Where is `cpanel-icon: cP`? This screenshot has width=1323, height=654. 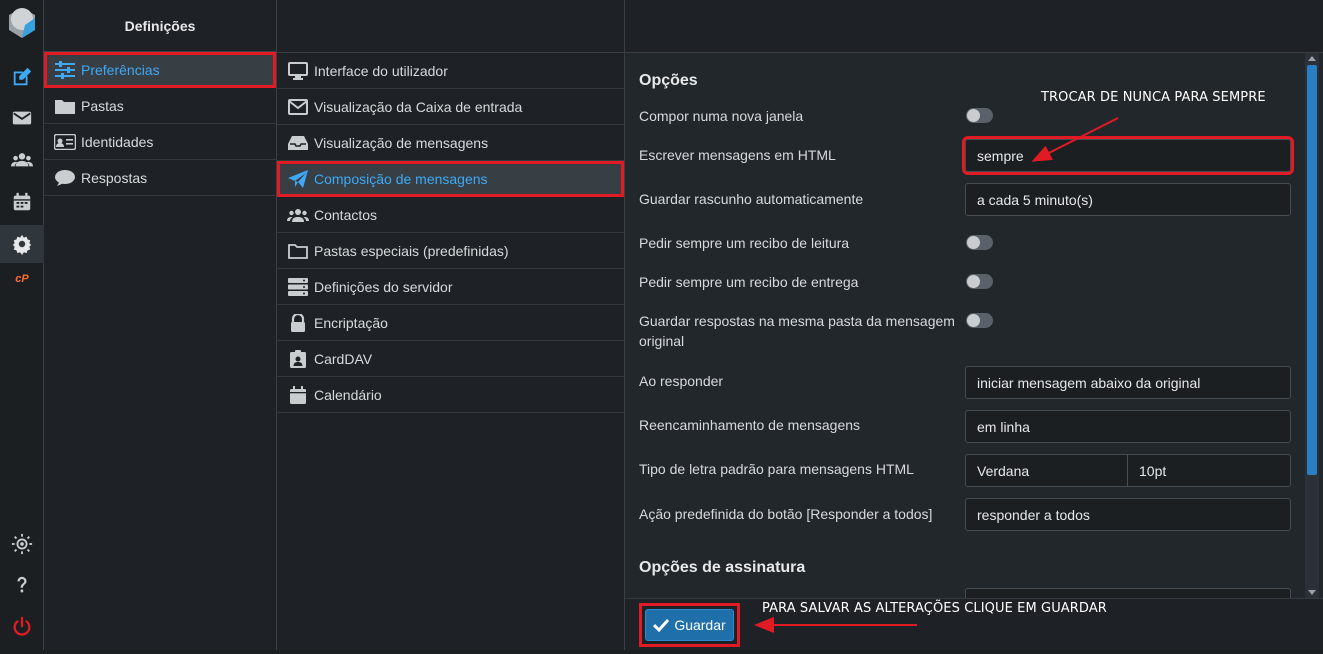 cpanel-icon: cP is located at coordinates (22, 279).